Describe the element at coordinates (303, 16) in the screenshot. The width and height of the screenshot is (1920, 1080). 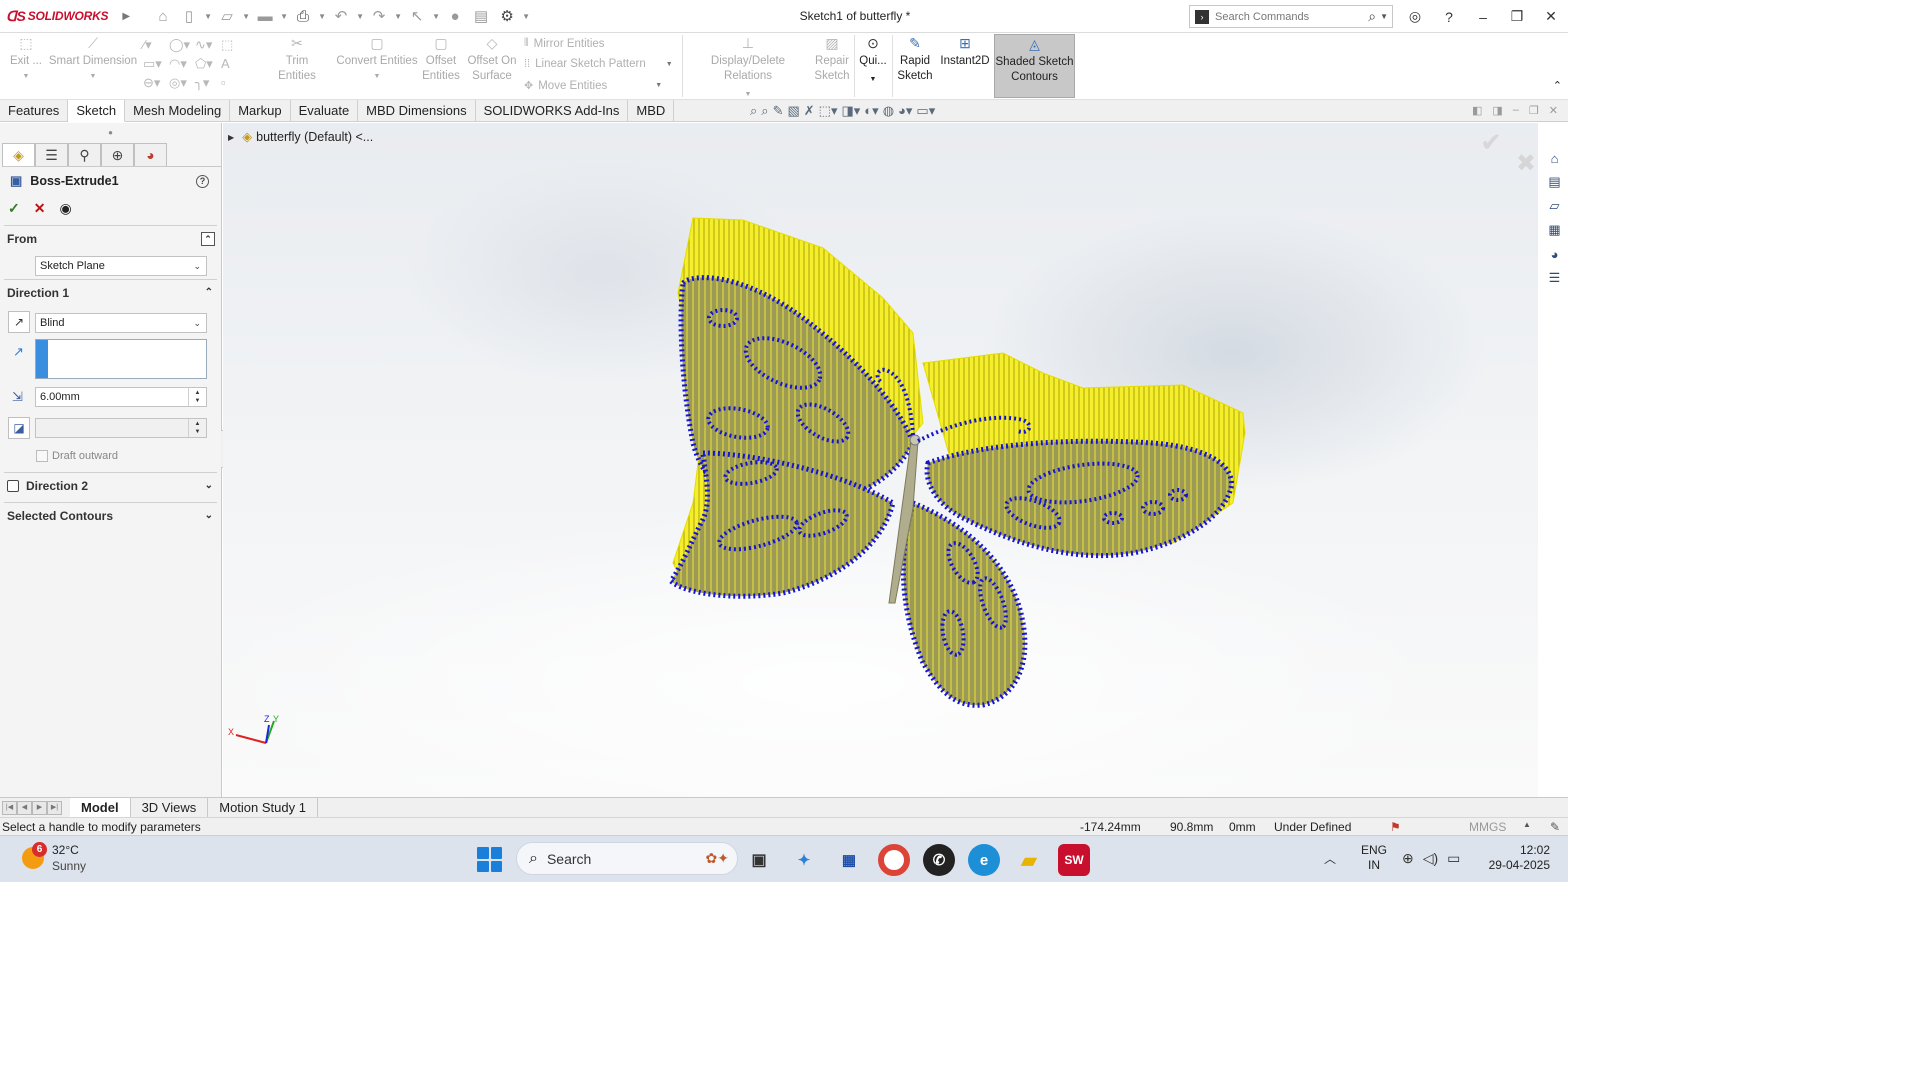
I see `print-icon: ⎙` at that location.